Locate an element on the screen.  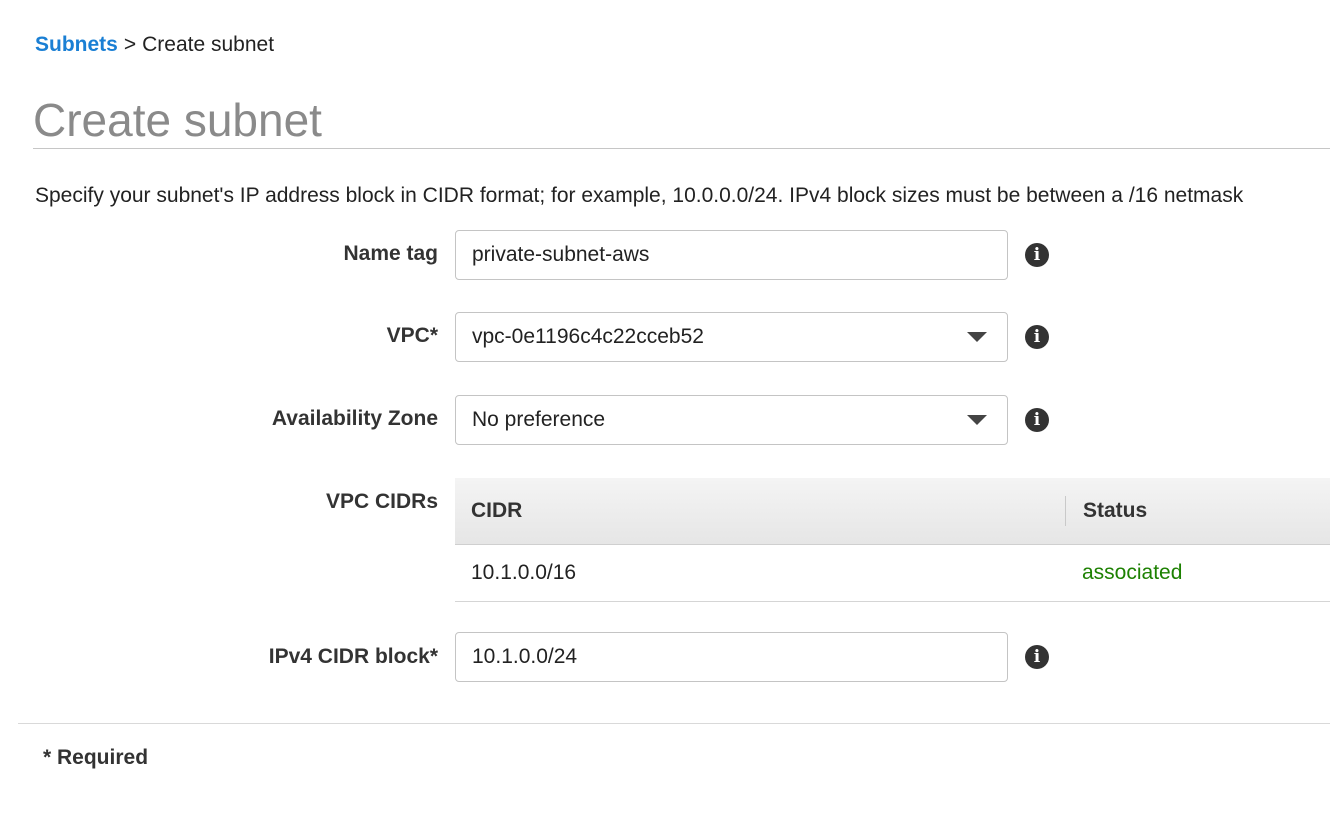
breadcrumb: Subnets > Create subnet is located at coordinates (154, 45).